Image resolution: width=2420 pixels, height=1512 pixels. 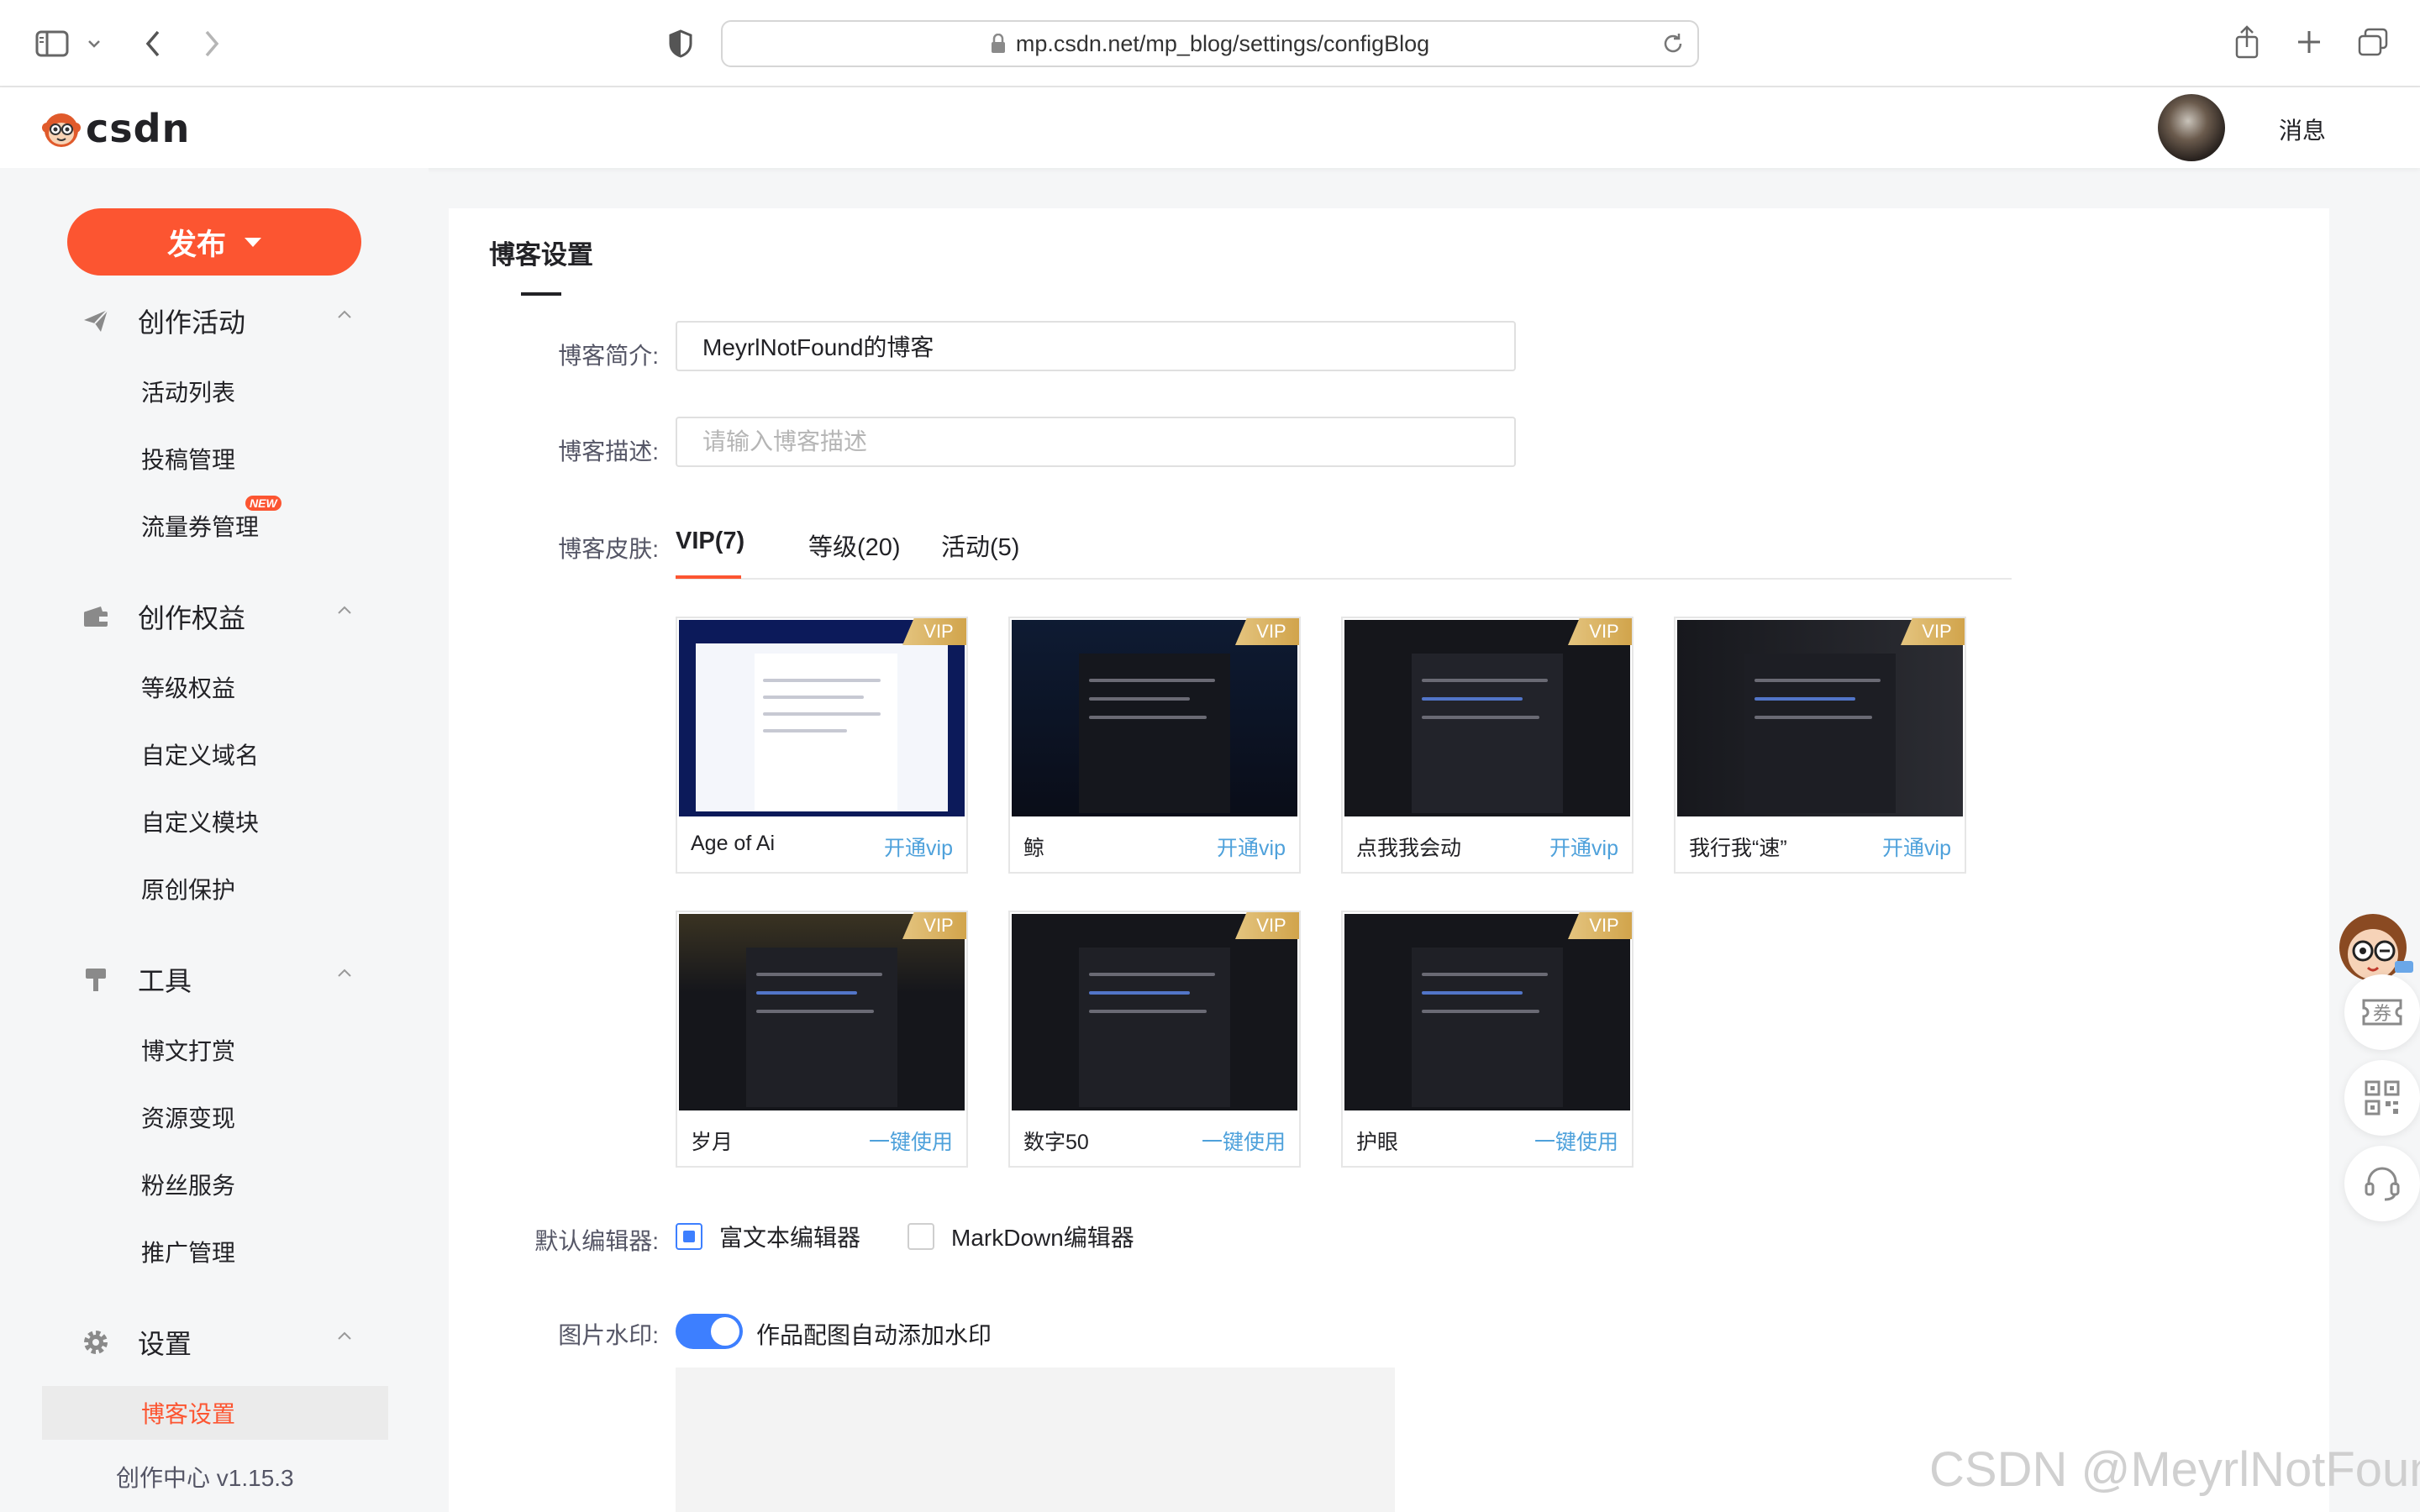 What do you see at coordinates (709, 1331) in the screenshot?
I see `watermark-toggle` at bounding box center [709, 1331].